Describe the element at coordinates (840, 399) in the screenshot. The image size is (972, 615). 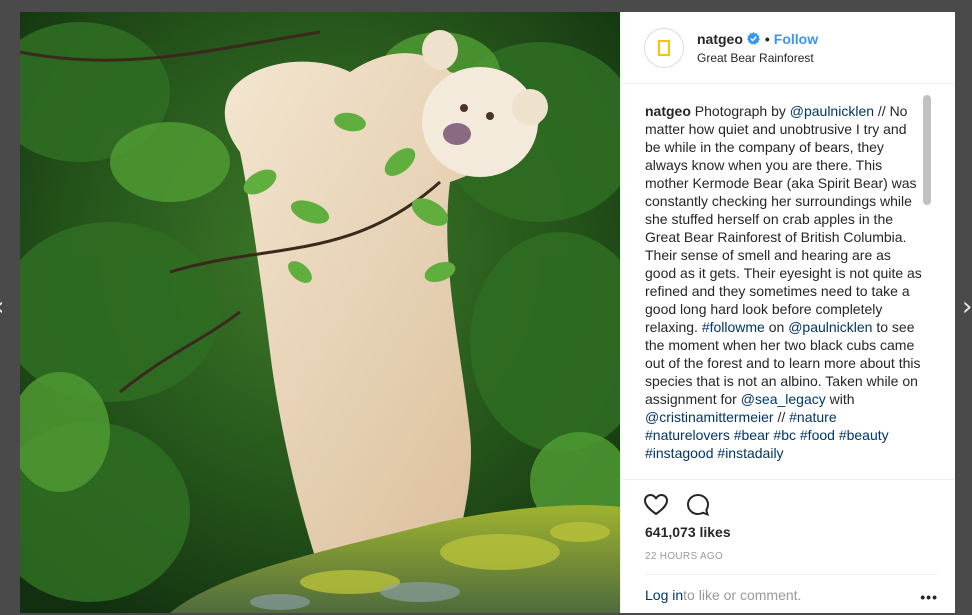
I see `caption-text: with` at that location.